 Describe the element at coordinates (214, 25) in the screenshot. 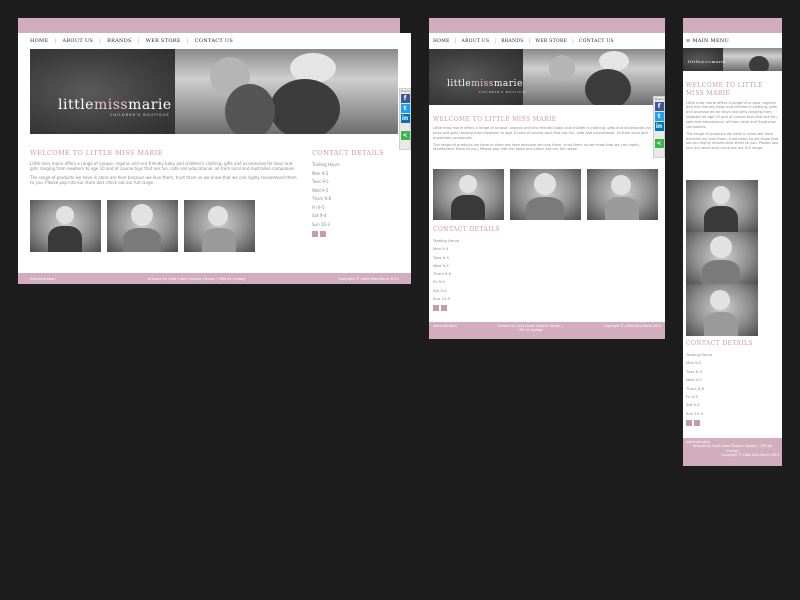

I see `desktop-topbar` at that location.